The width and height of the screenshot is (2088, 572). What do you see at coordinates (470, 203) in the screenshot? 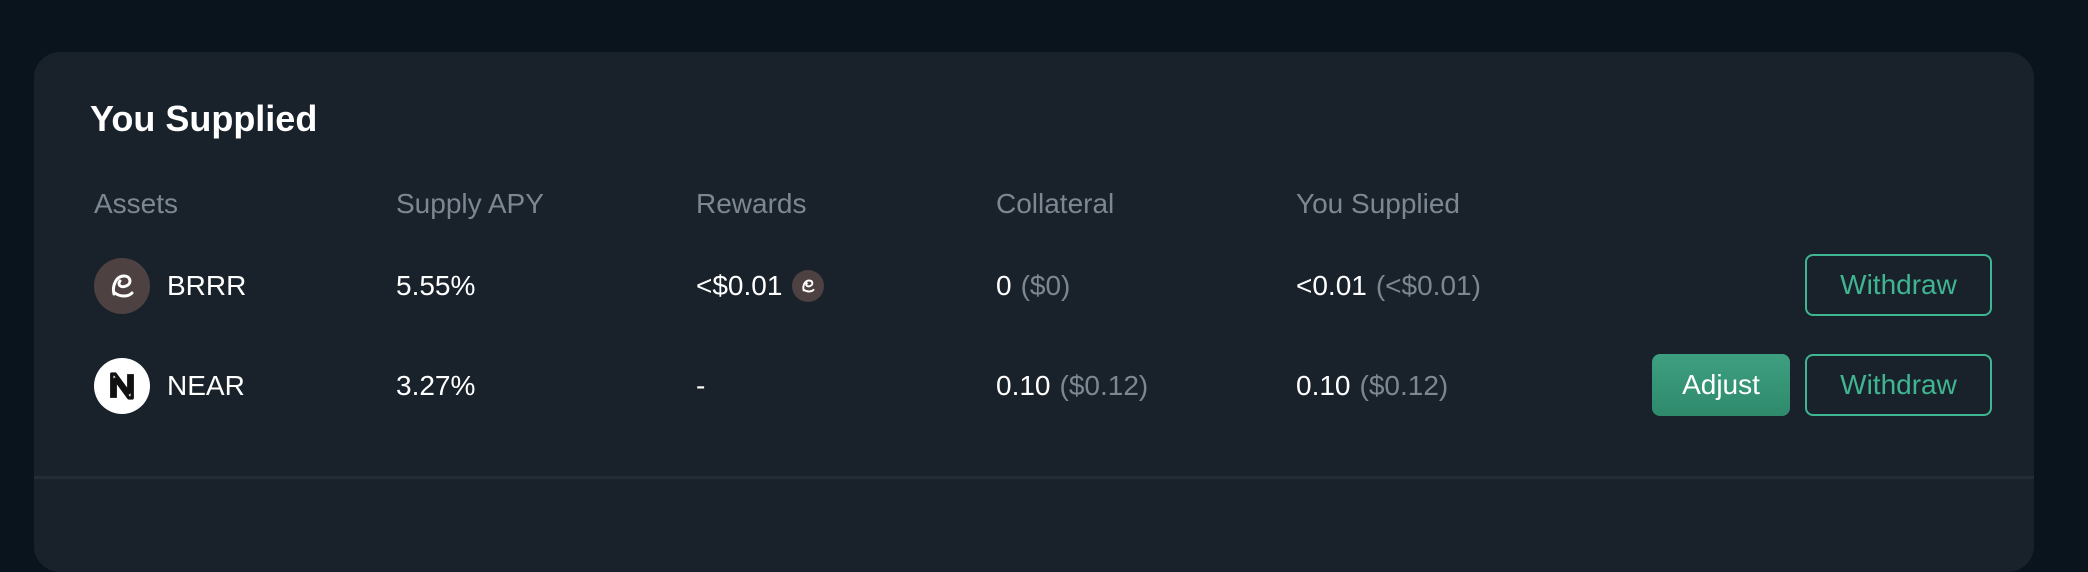
I see `column-header-supply-apy: Supply APY` at bounding box center [470, 203].